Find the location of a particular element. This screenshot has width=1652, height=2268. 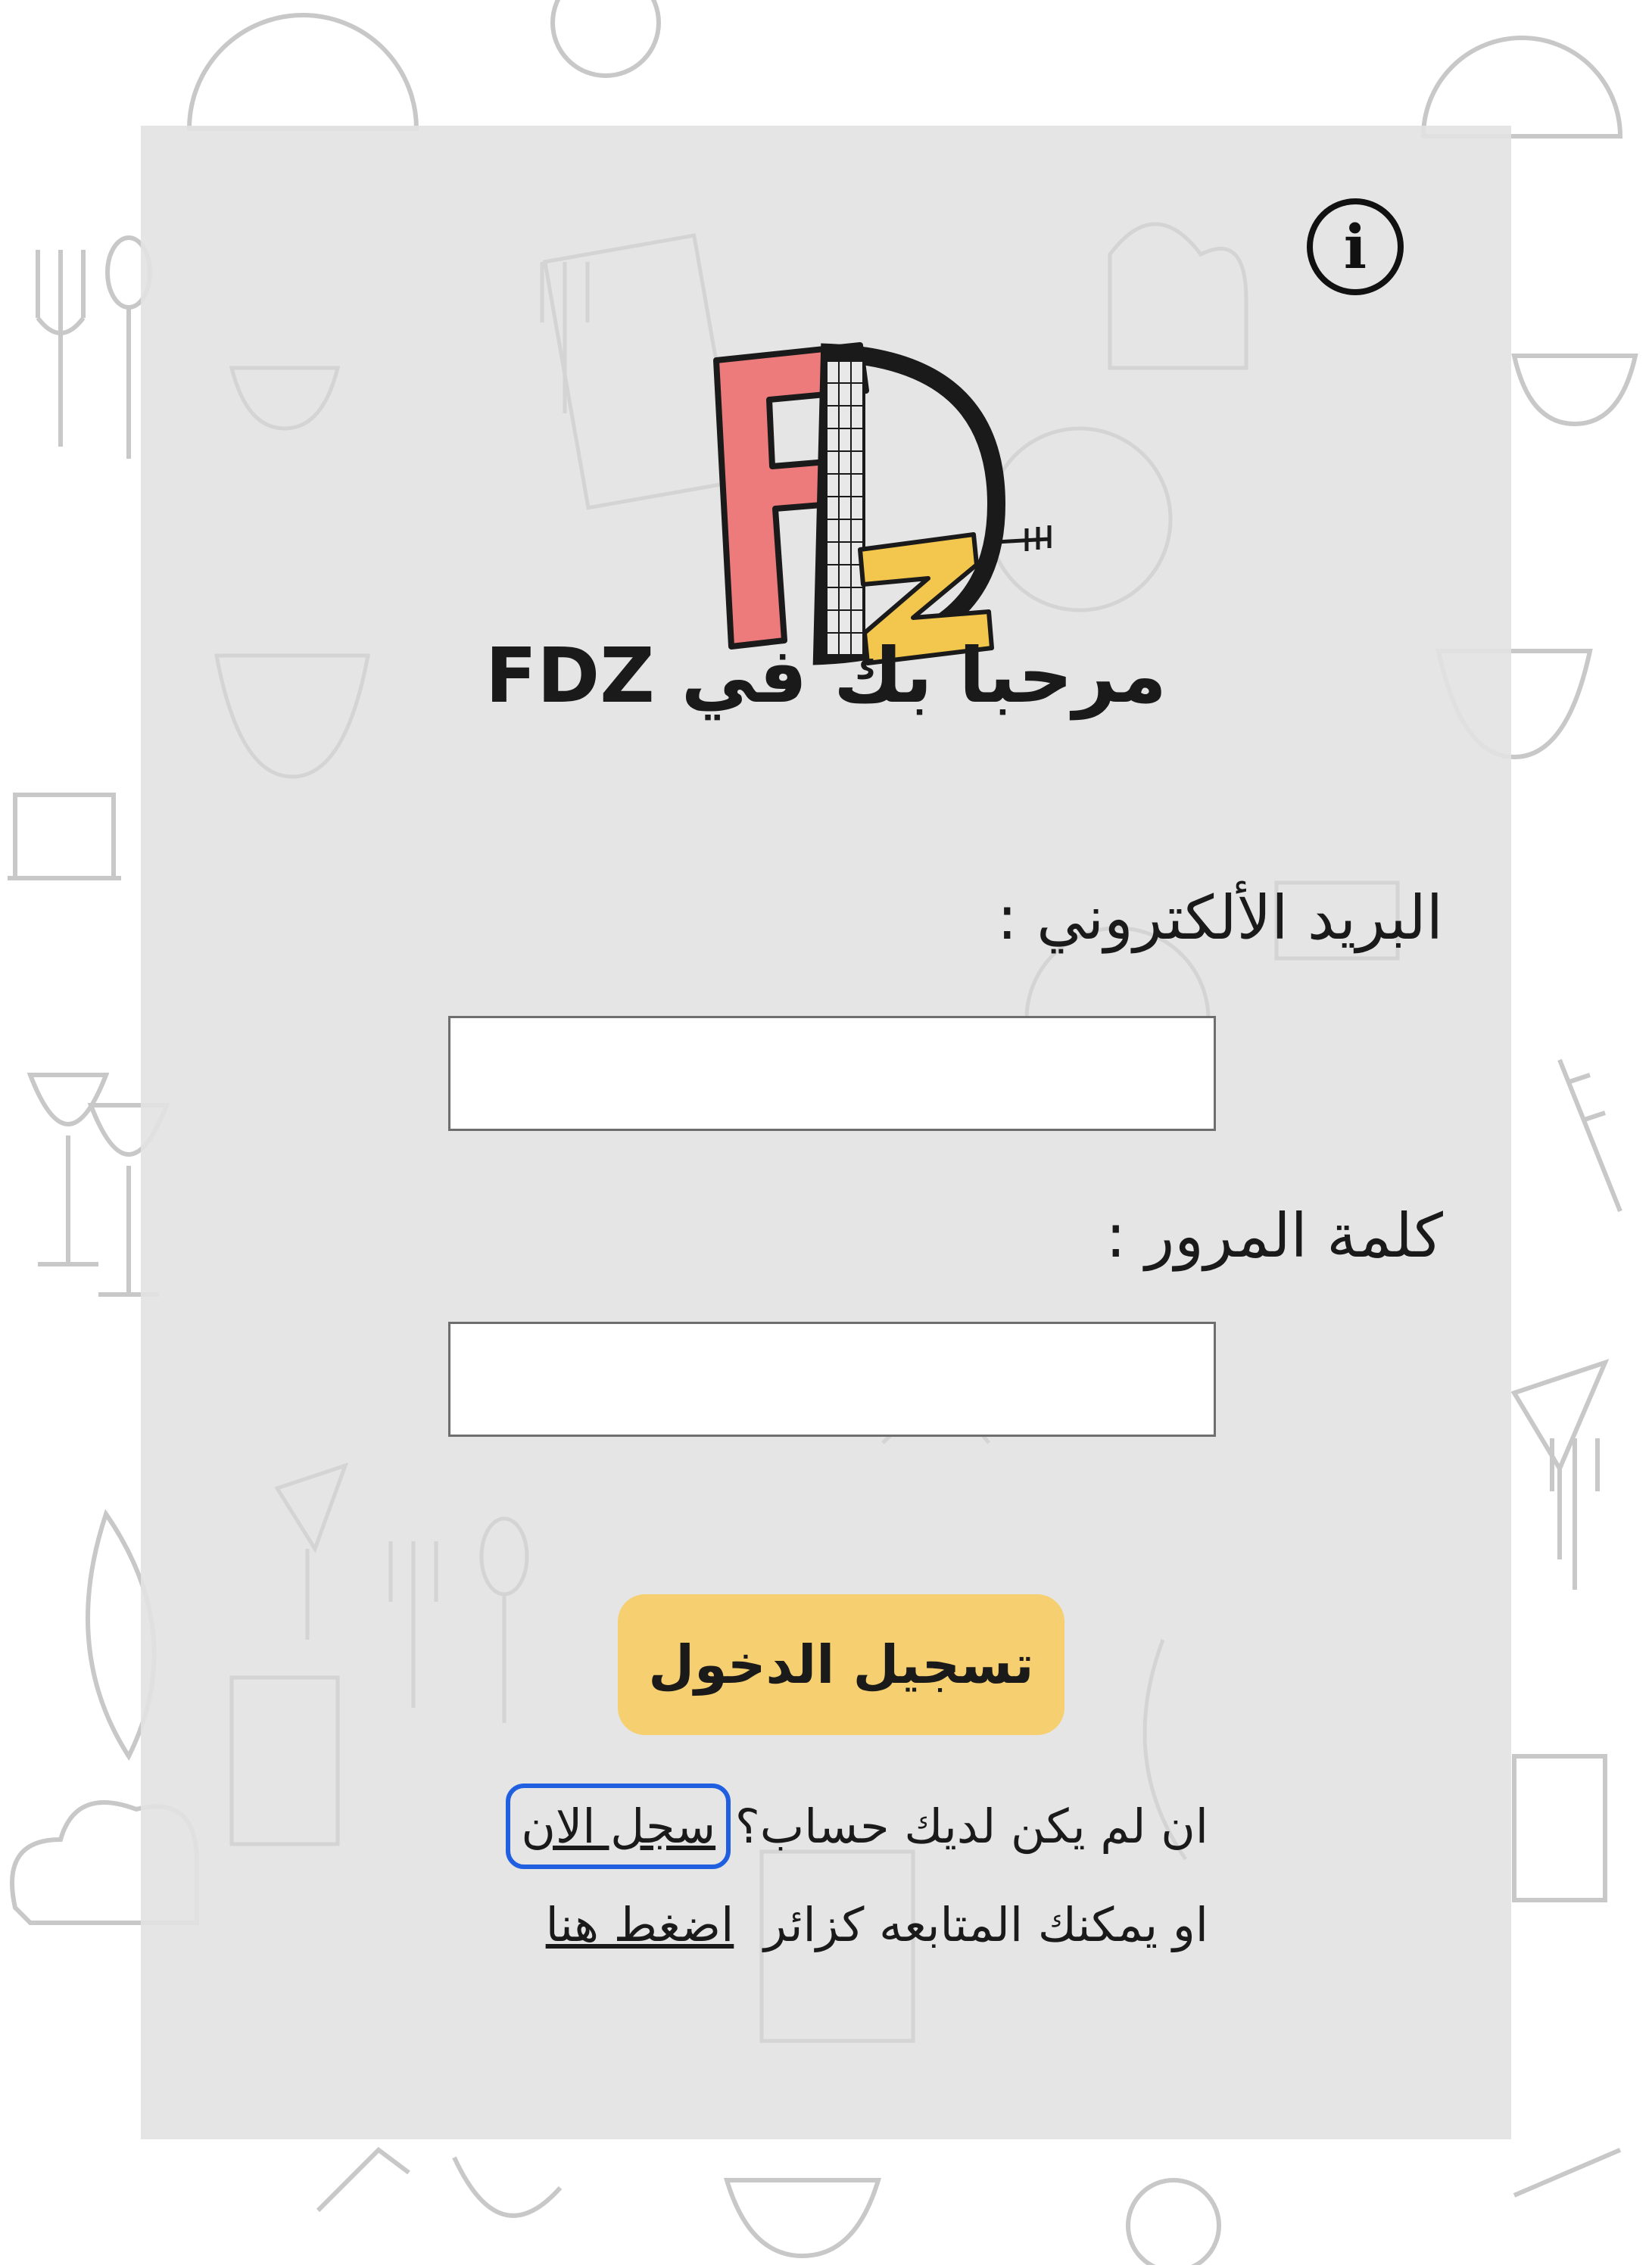

guest-link: اضغط هنا is located at coordinates (640, 1924).